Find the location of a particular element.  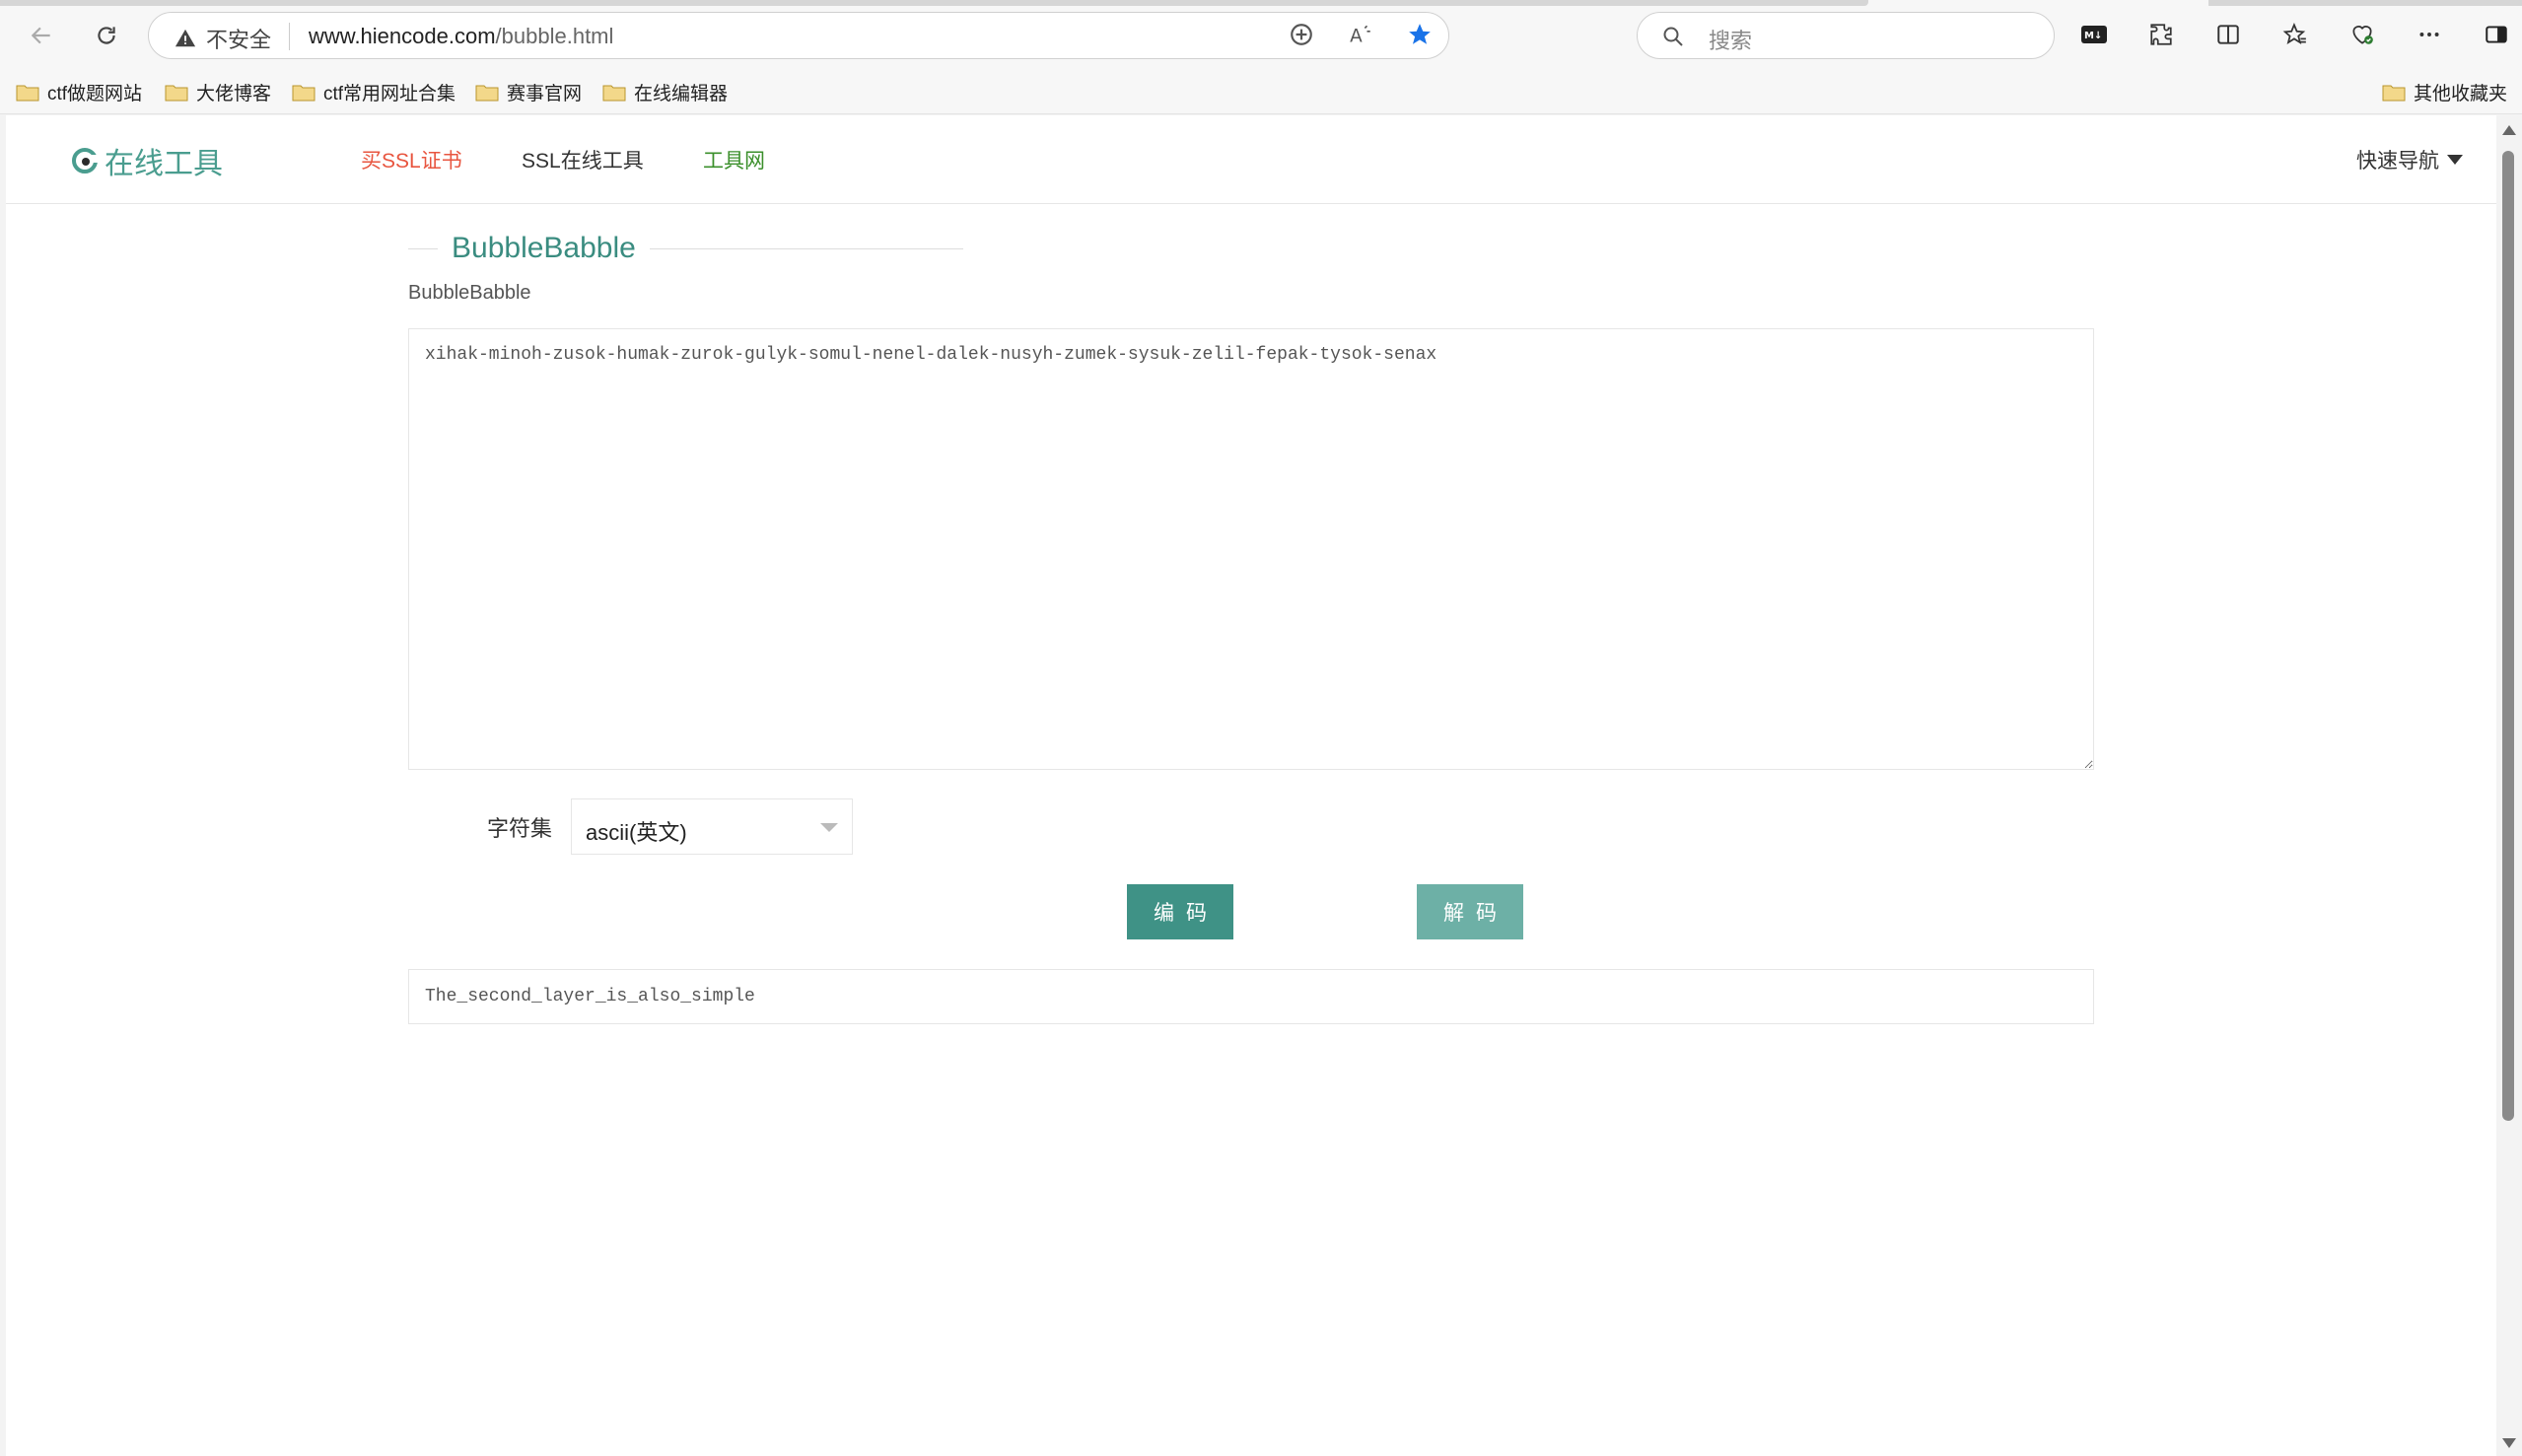

decode-button: 解码 is located at coordinates (1470, 911).